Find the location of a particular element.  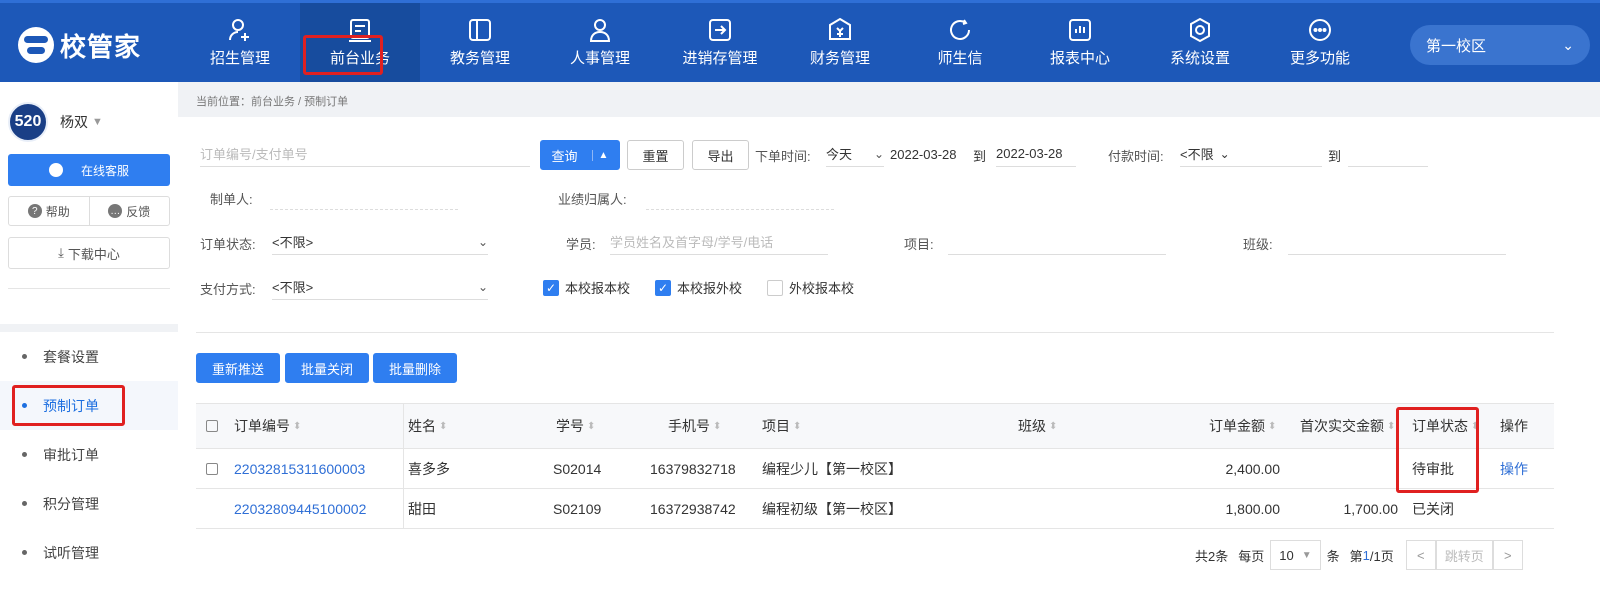

prev-page-button: < is located at coordinates (1420, 555).